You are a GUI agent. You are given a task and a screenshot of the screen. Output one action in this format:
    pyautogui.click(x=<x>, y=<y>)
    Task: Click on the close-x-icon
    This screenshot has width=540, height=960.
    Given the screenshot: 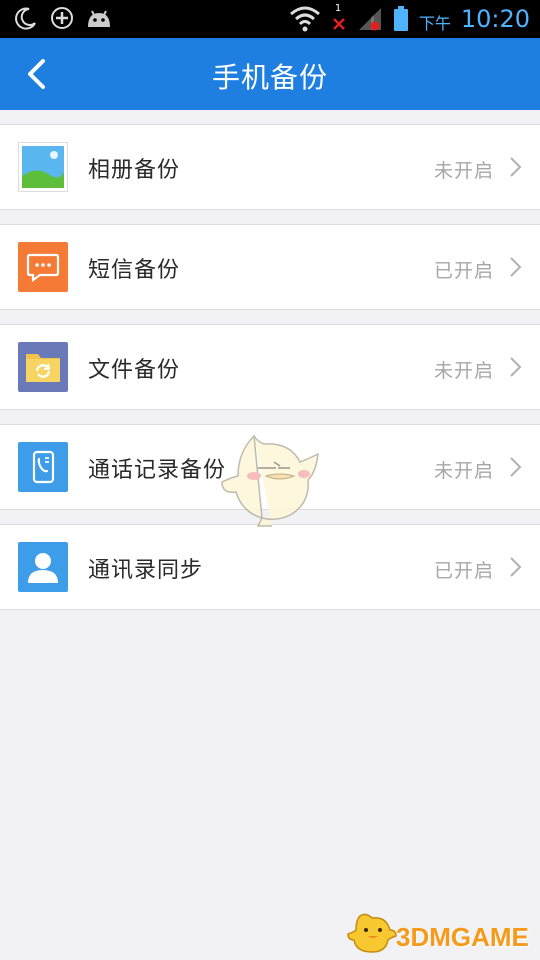 What is the action you would take?
    pyautogui.click(x=338, y=24)
    